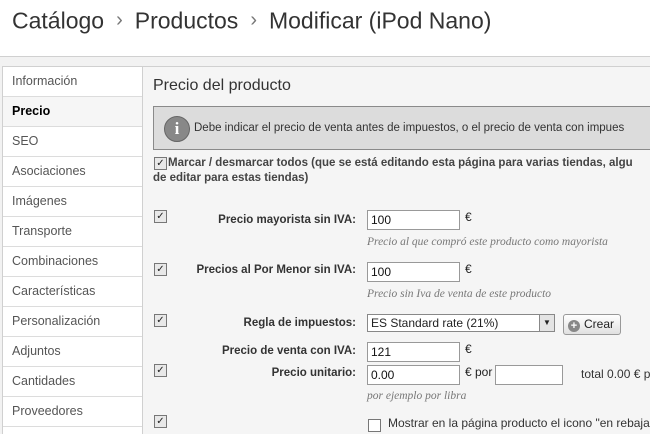  Describe the element at coordinates (289, 351) in the screenshot. I see `final-price-label: Precio de venta con IVA:` at that location.